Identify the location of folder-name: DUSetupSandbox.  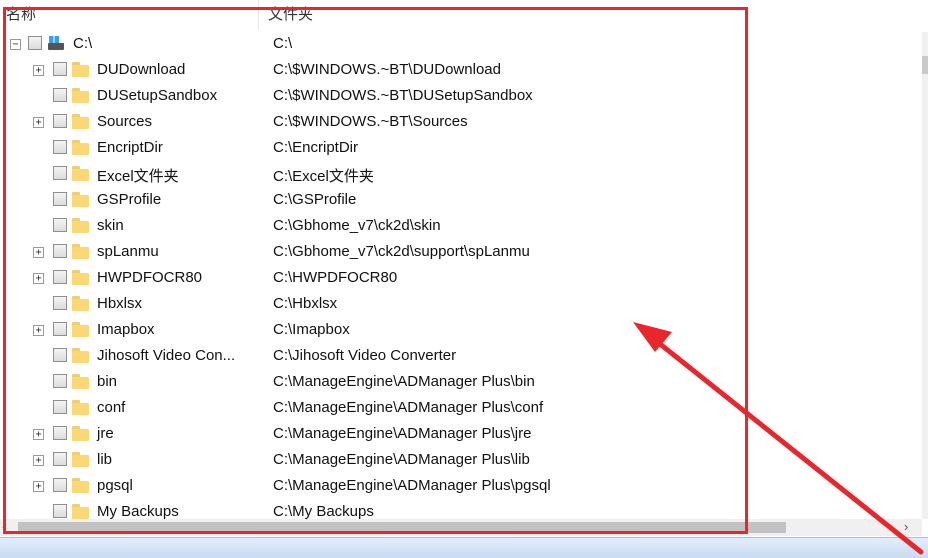
(157, 95).